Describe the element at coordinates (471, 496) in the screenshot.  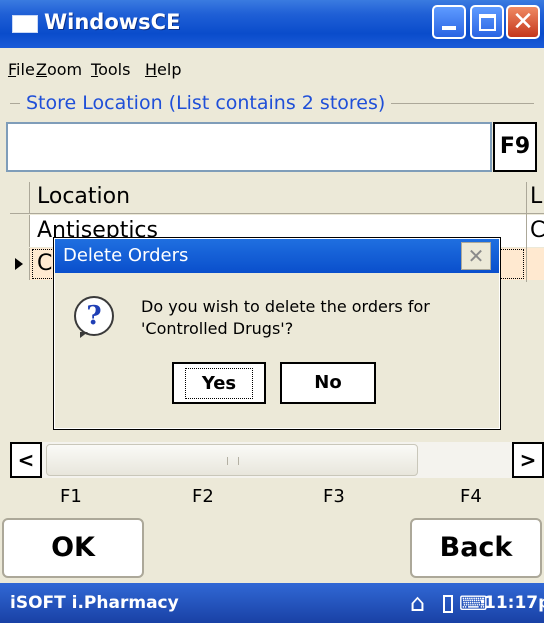
I see `f4-label: F4` at that location.